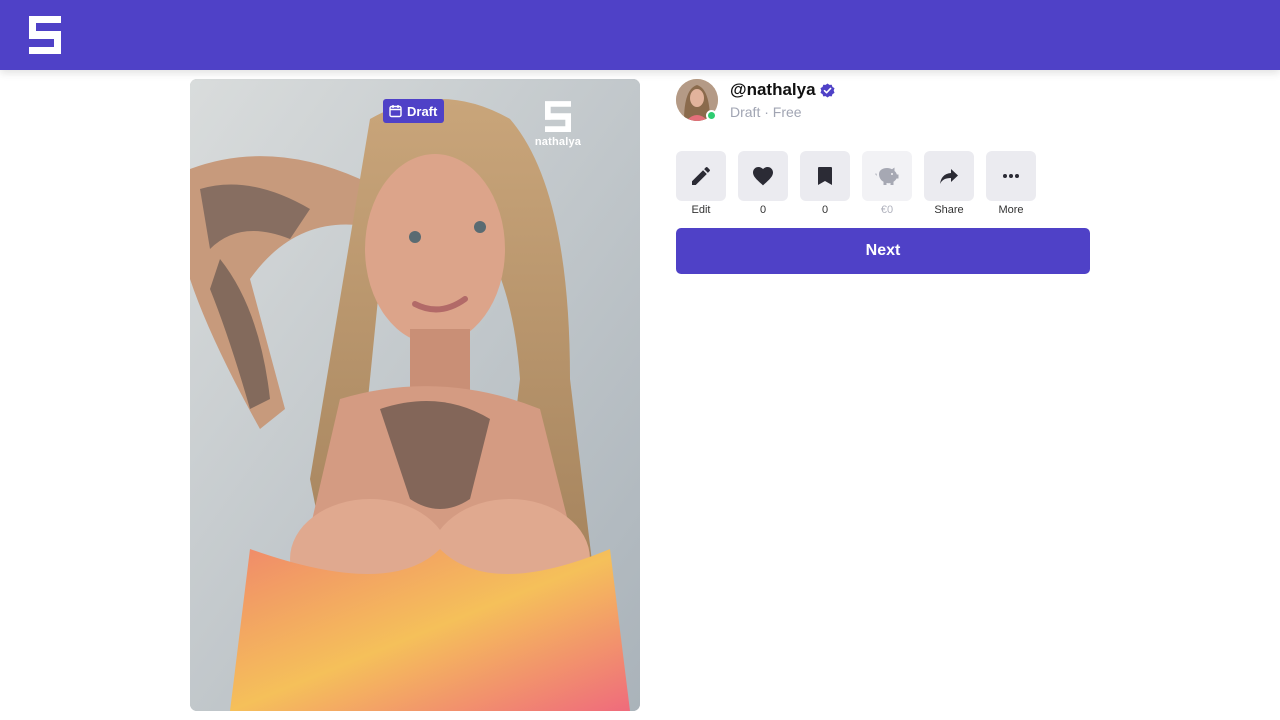 Image resolution: width=1280 pixels, height=720 pixels. What do you see at coordinates (45, 35) in the screenshot?
I see `brand-logo-icon` at bounding box center [45, 35].